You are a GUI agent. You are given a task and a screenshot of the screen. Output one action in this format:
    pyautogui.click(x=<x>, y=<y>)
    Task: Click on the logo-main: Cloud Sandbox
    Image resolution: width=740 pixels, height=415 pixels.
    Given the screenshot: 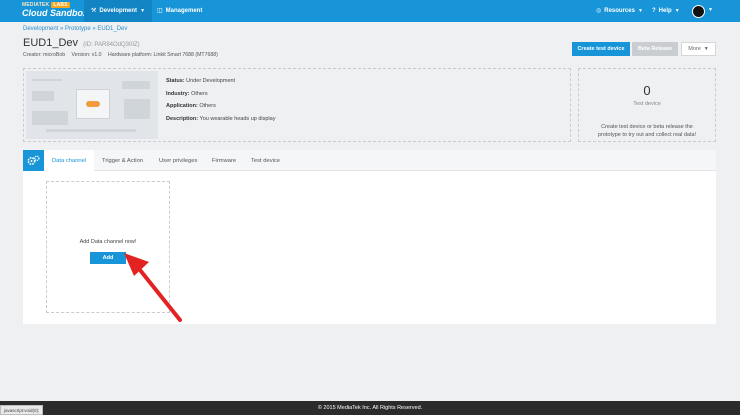 What is the action you would take?
    pyautogui.click(x=55, y=13)
    